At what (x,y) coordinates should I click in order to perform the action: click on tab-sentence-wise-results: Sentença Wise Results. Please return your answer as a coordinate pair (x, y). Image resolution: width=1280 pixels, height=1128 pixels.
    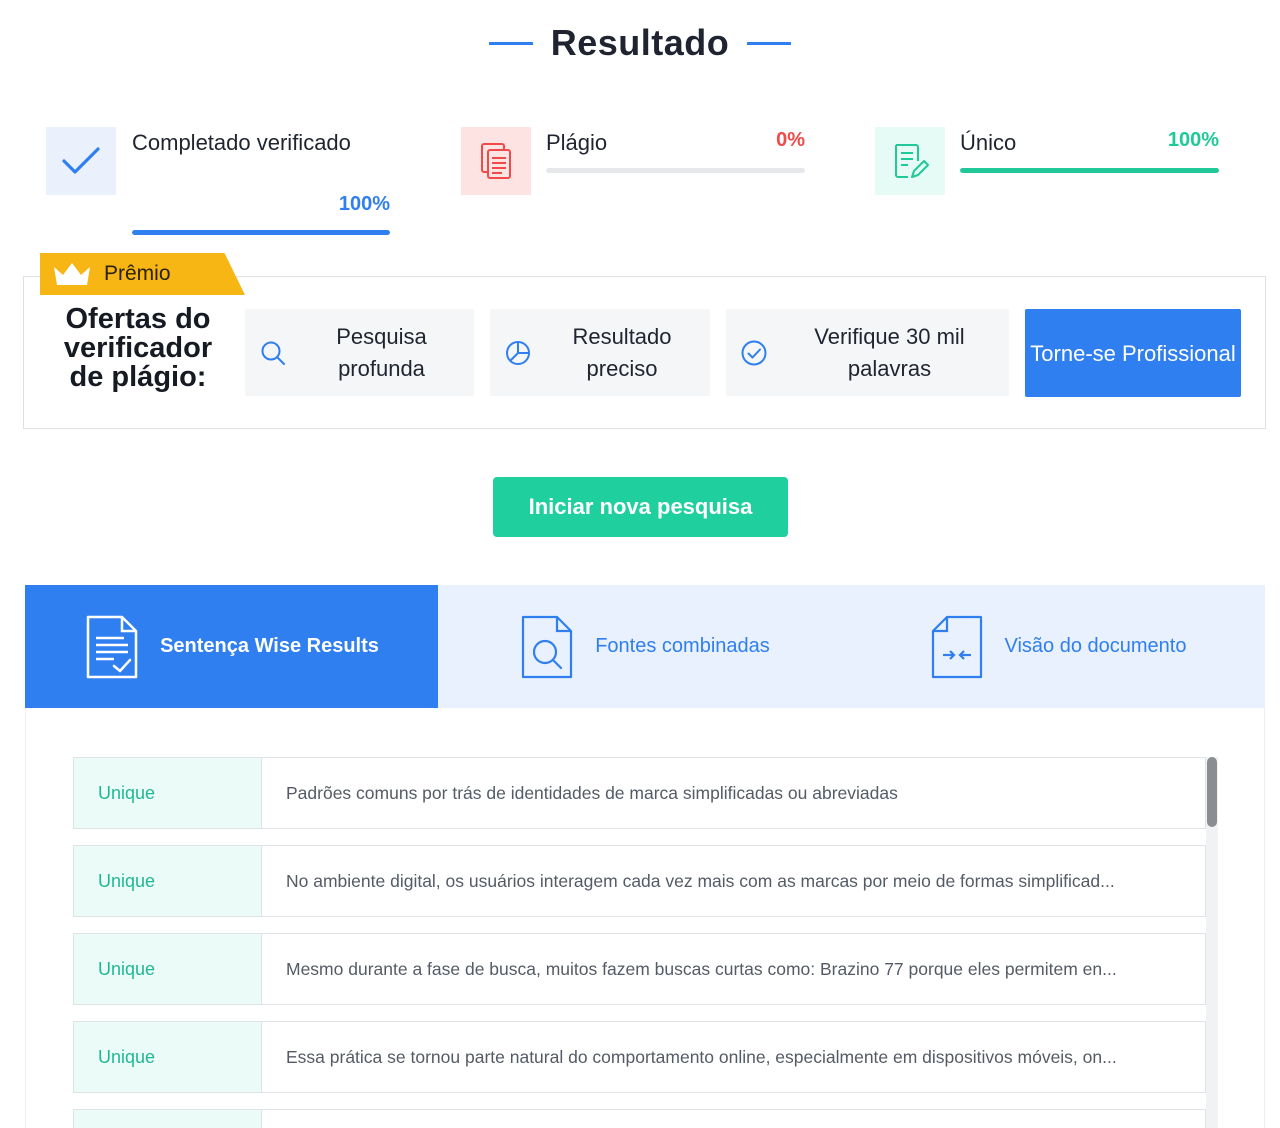
    Looking at the image, I should click on (231, 646).